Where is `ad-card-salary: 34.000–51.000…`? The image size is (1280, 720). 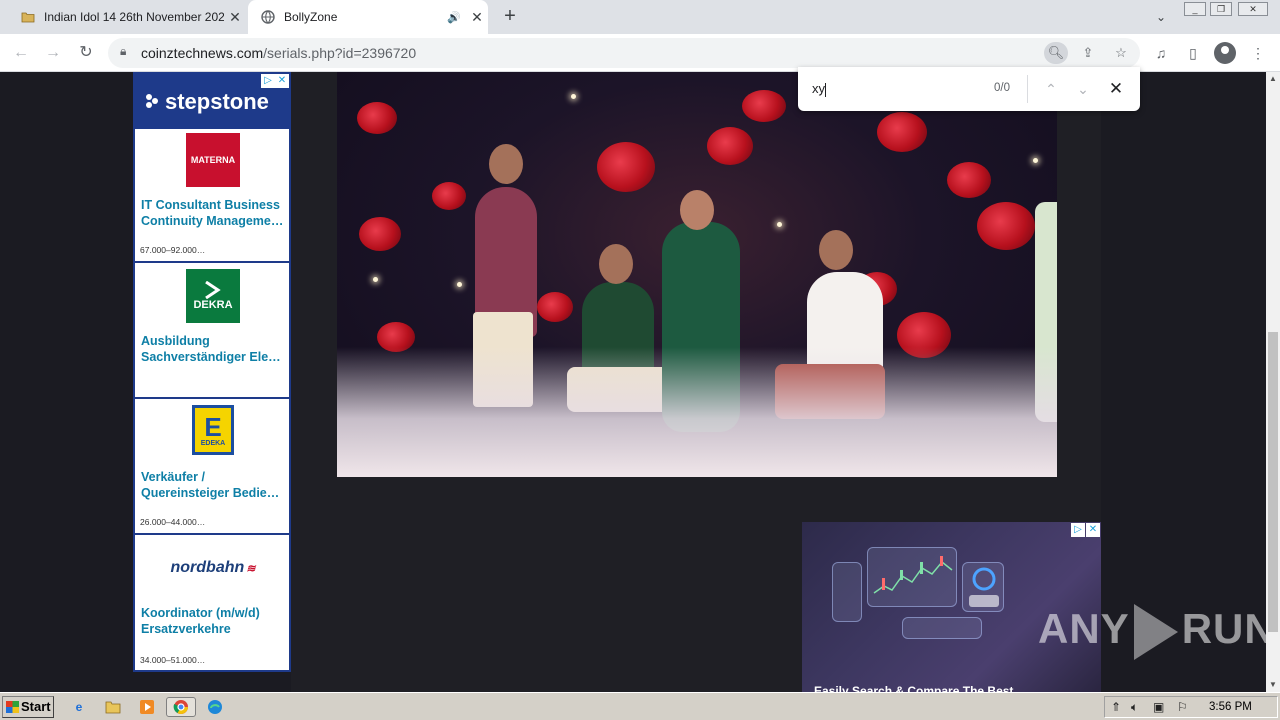 ad-card-salary: 34.000–51.000… is located at coordinates (173, 660).